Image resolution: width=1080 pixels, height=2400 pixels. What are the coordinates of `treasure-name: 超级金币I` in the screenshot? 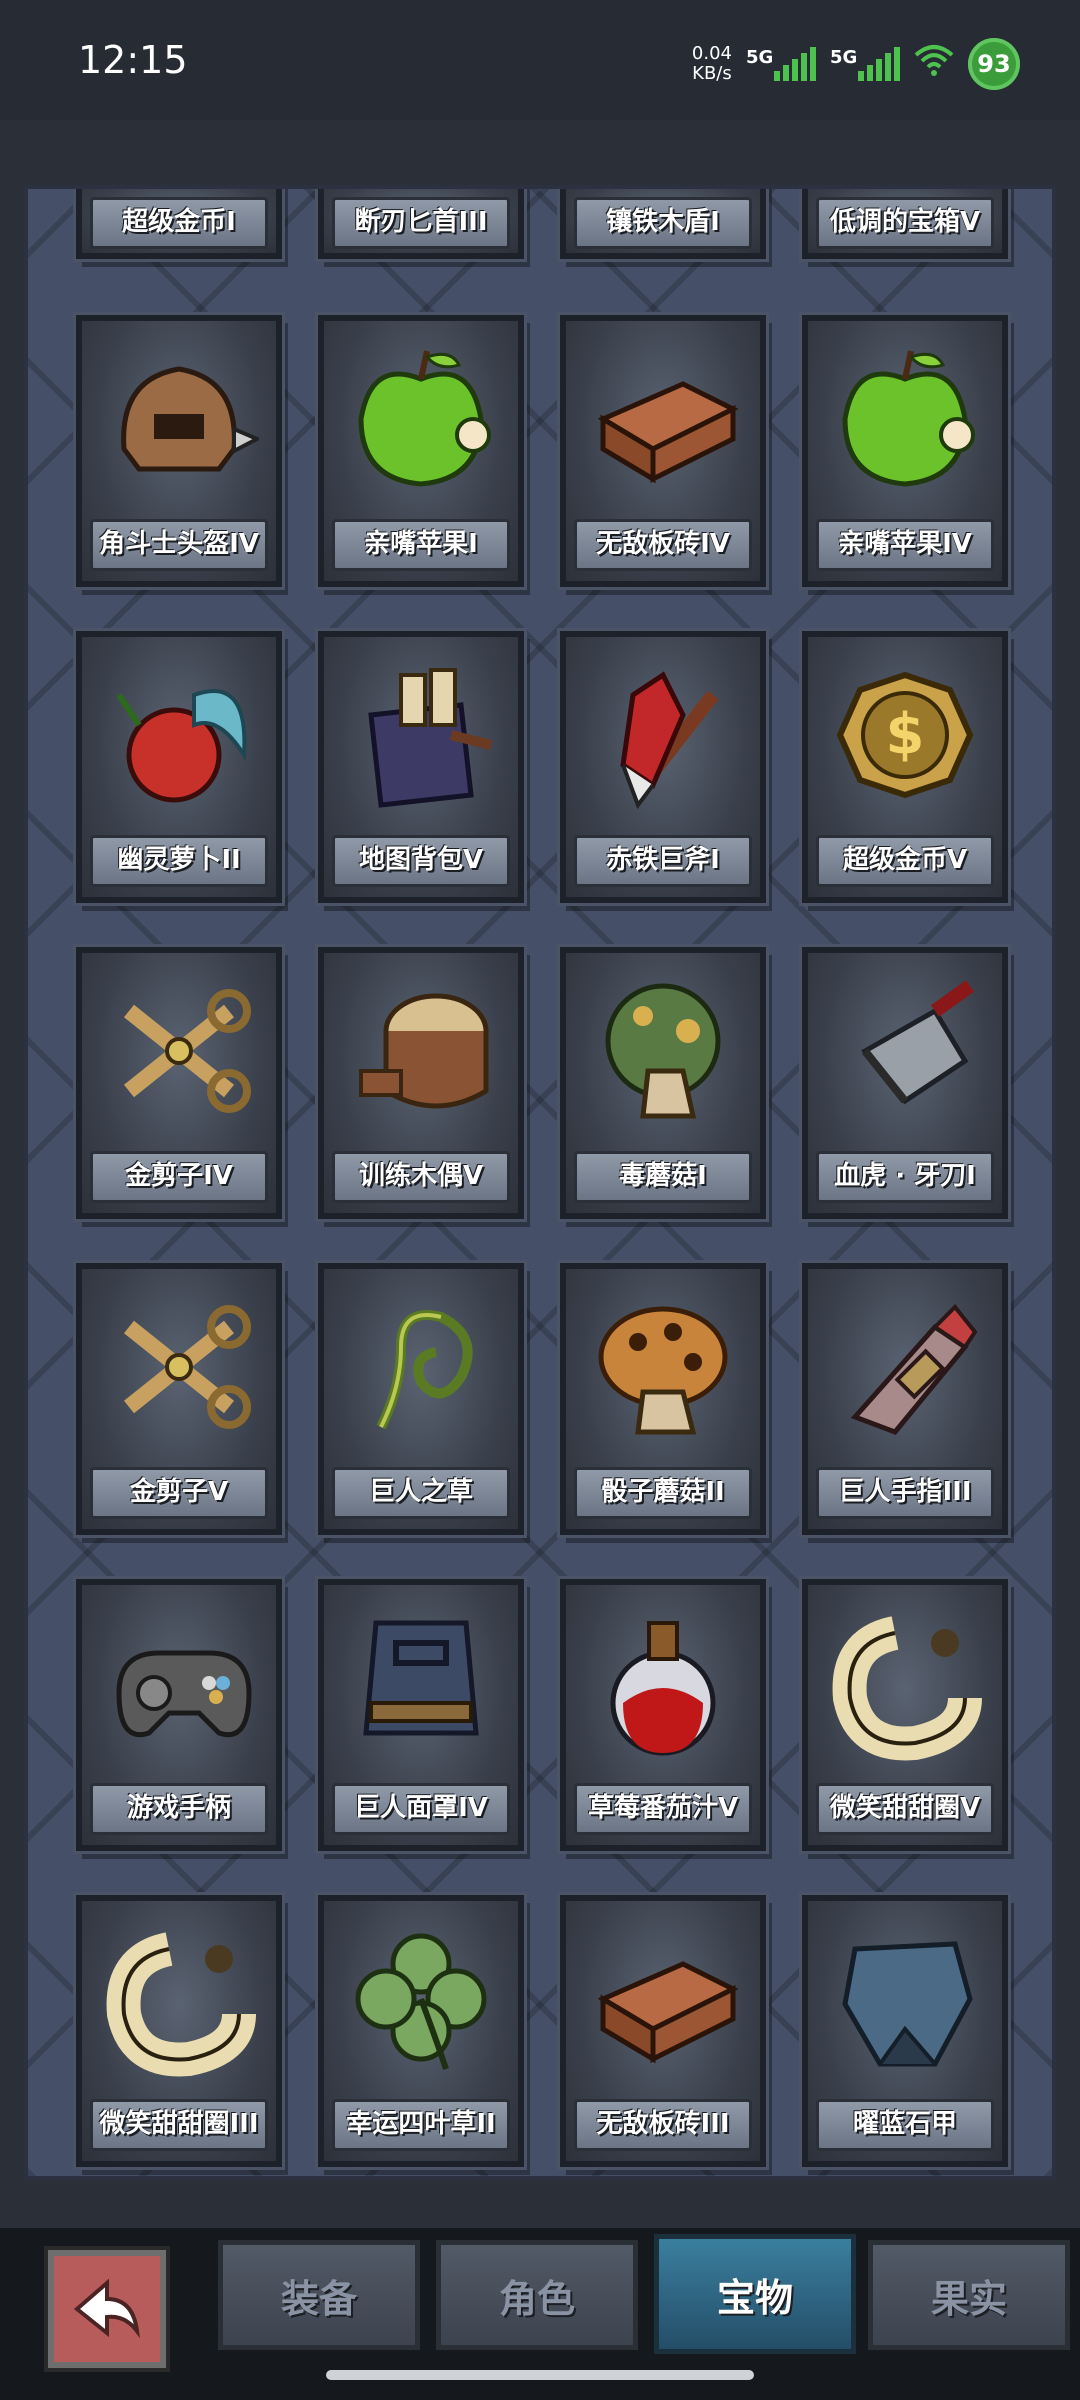 It's located at (179, 223).